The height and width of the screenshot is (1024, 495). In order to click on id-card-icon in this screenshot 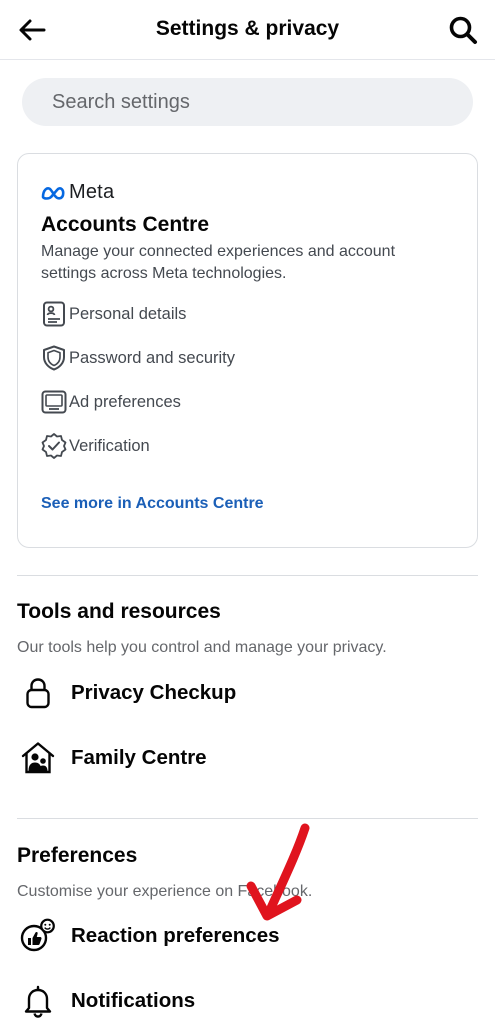, I will do `click(54, 314)`.